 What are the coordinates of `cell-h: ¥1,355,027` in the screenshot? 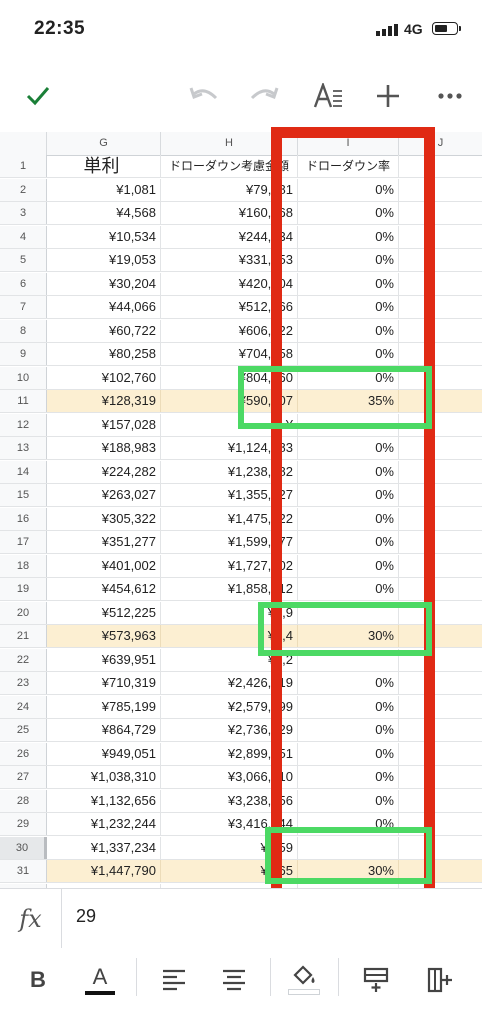 It's located at (229, 495).